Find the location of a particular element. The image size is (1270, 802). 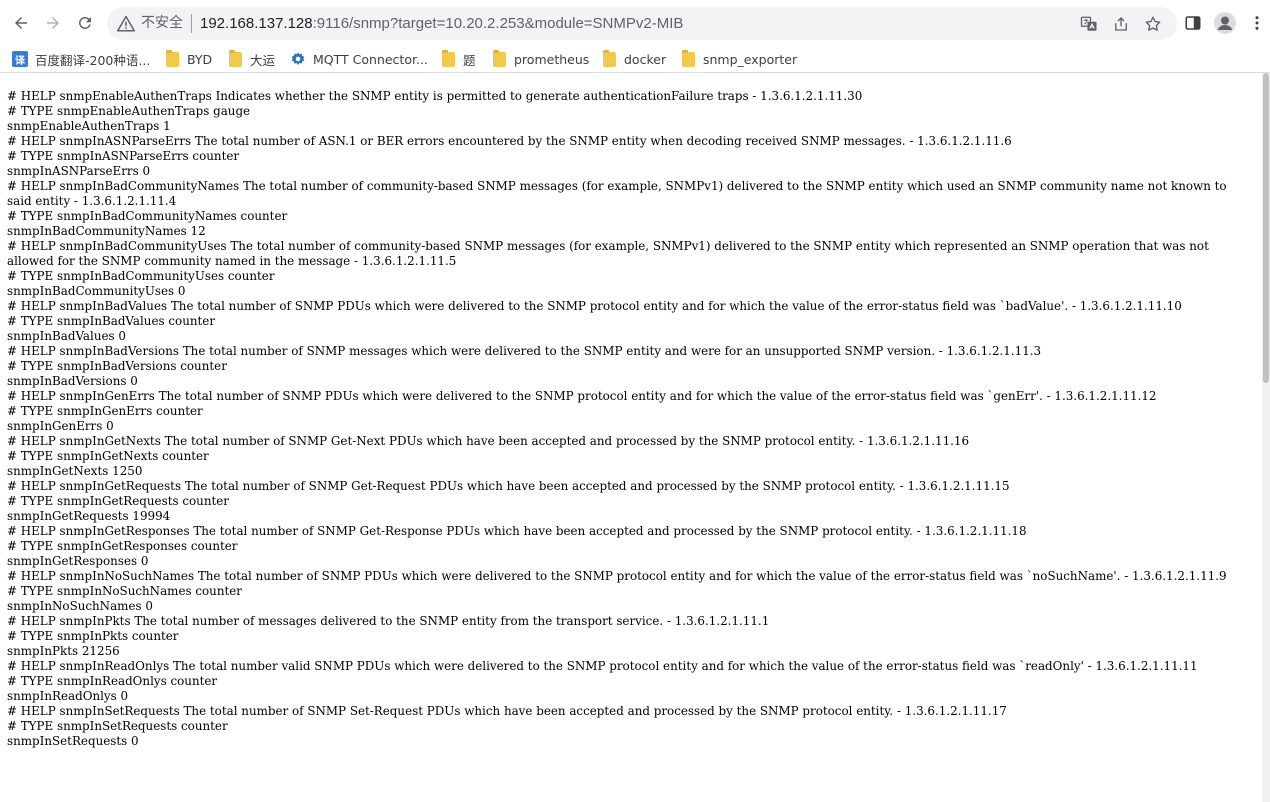

translate-glyph is located at coordinates (1088, 23).